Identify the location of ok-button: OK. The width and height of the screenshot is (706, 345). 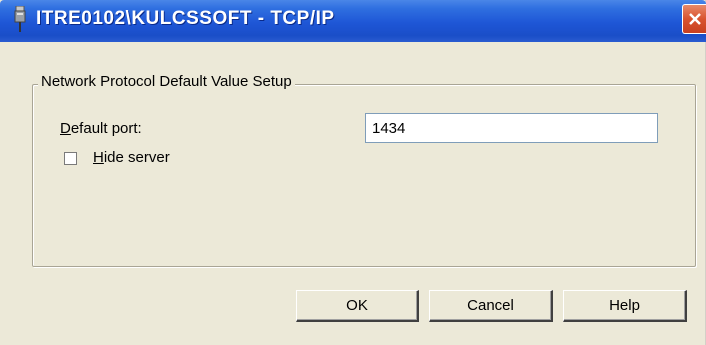
(357, 306).